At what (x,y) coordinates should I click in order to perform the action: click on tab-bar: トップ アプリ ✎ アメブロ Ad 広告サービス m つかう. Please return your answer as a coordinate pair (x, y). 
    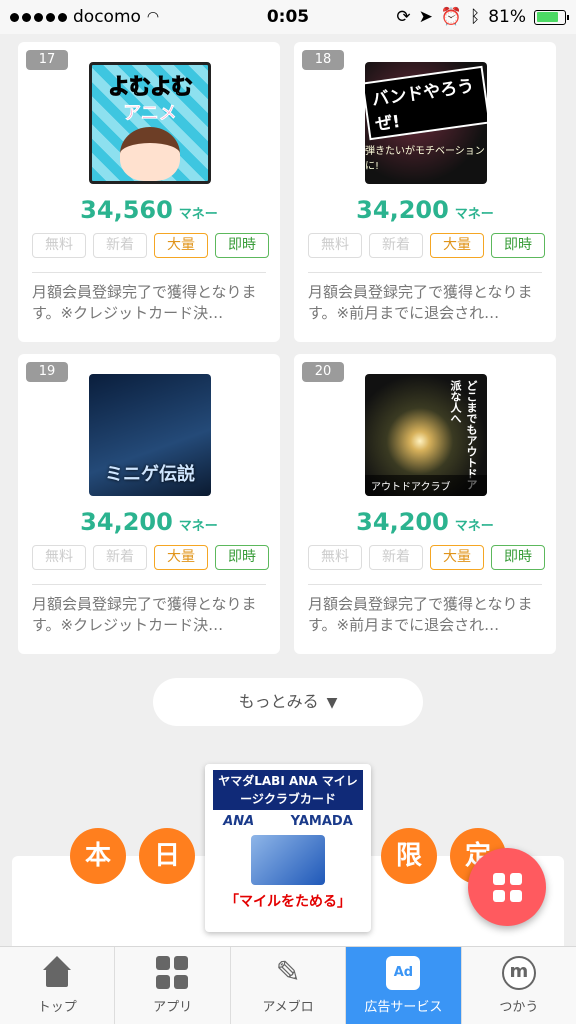
    Looking at the image, I should click on (288, 985).